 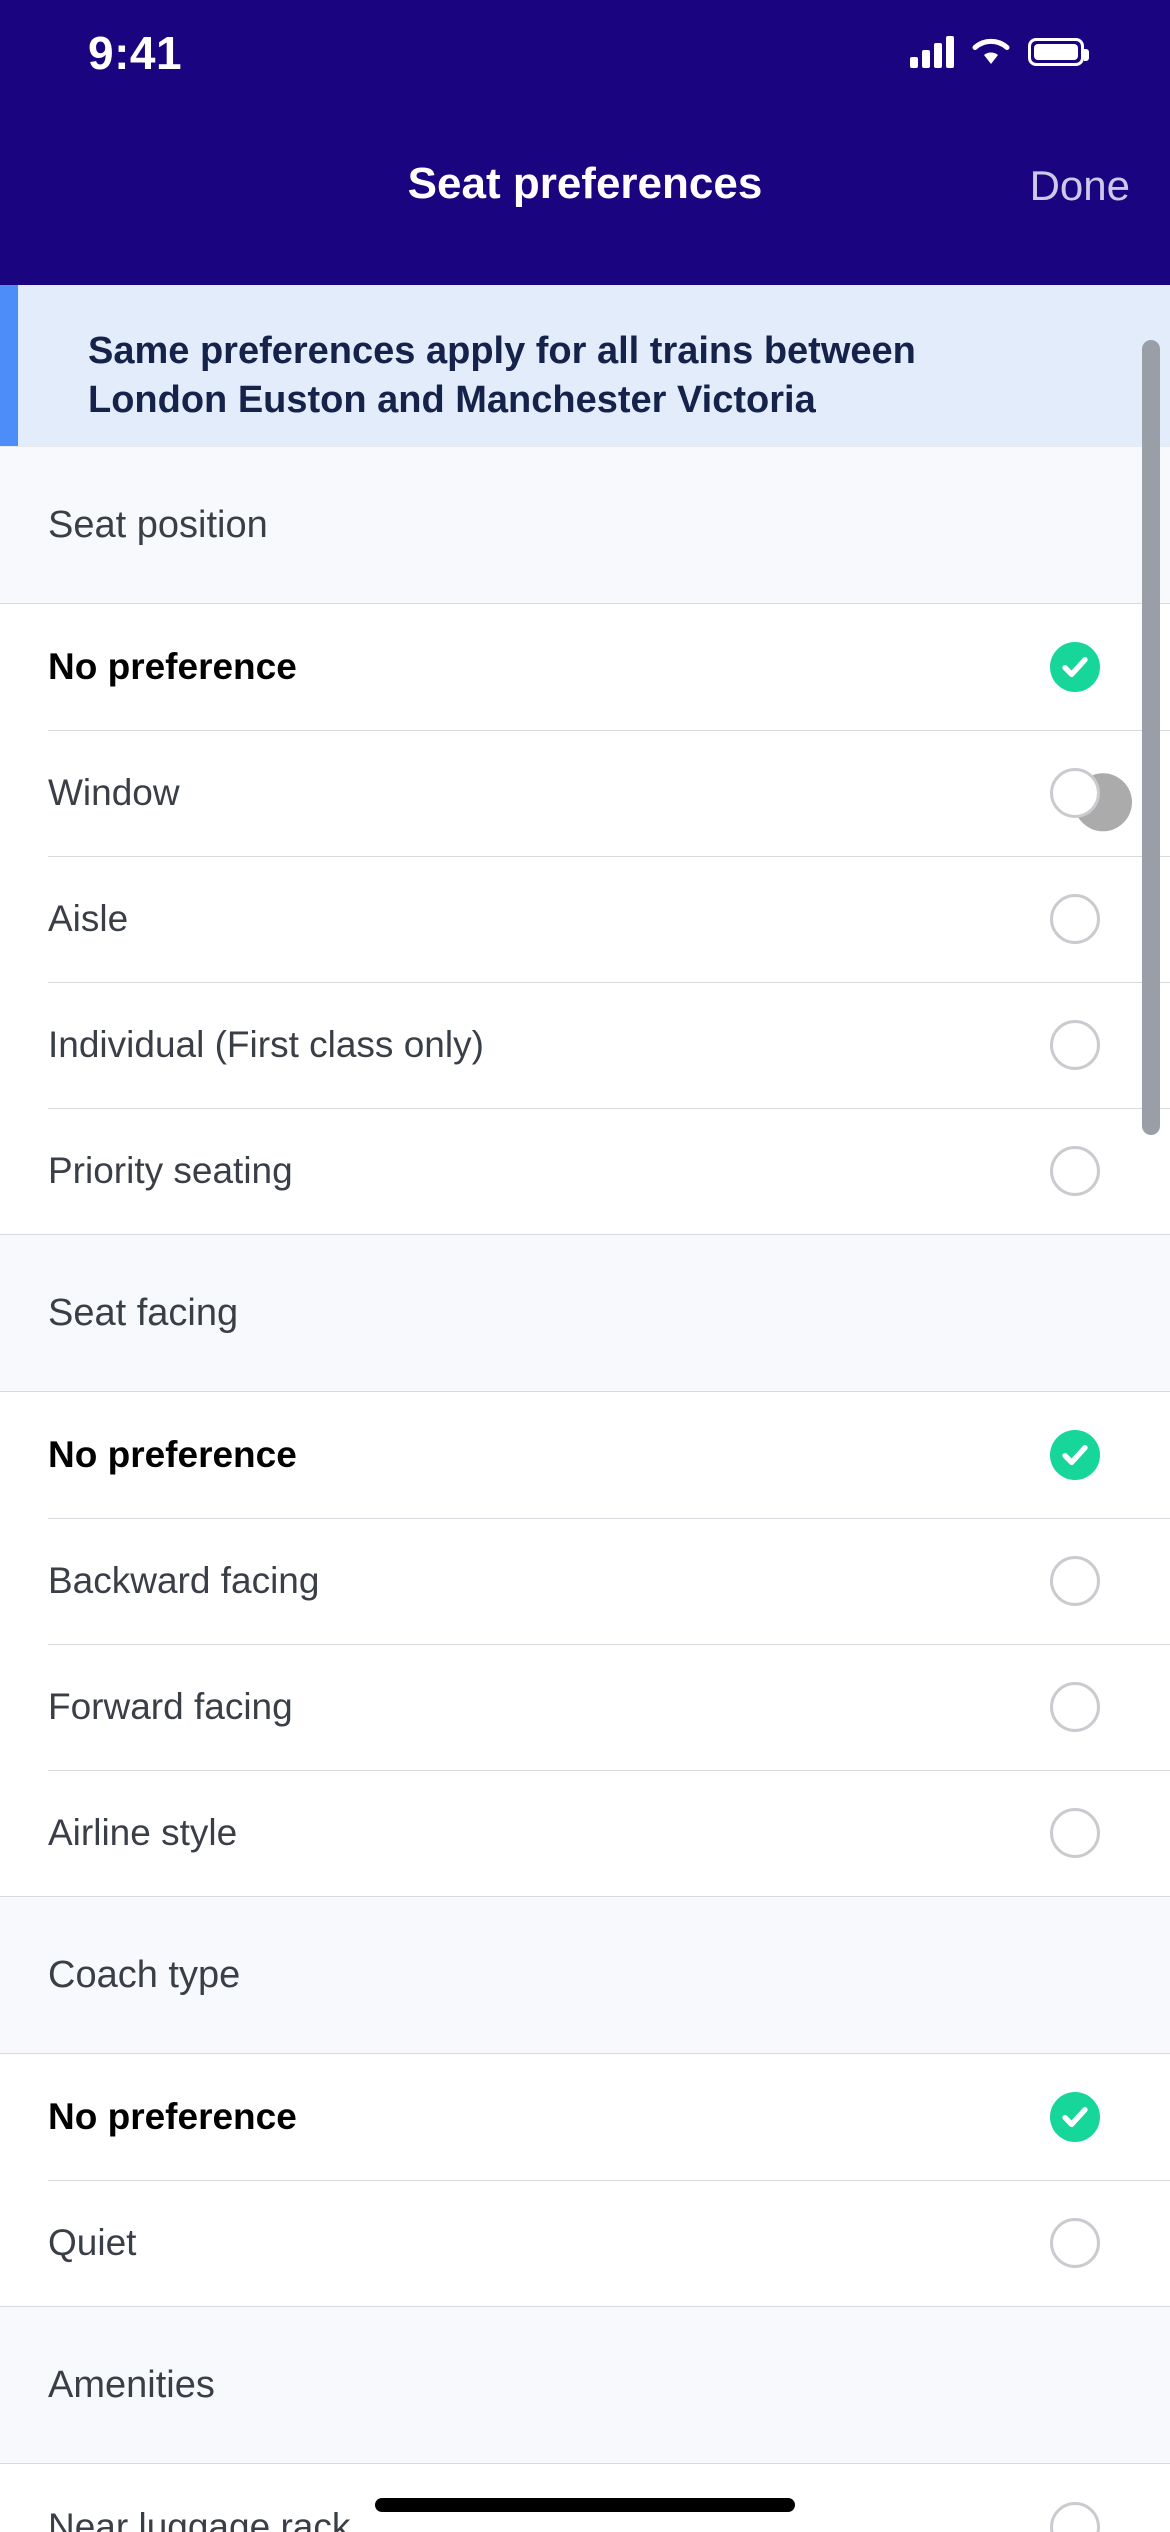 I want to click on cellular-signal-icon, so click(x=932, y=52).